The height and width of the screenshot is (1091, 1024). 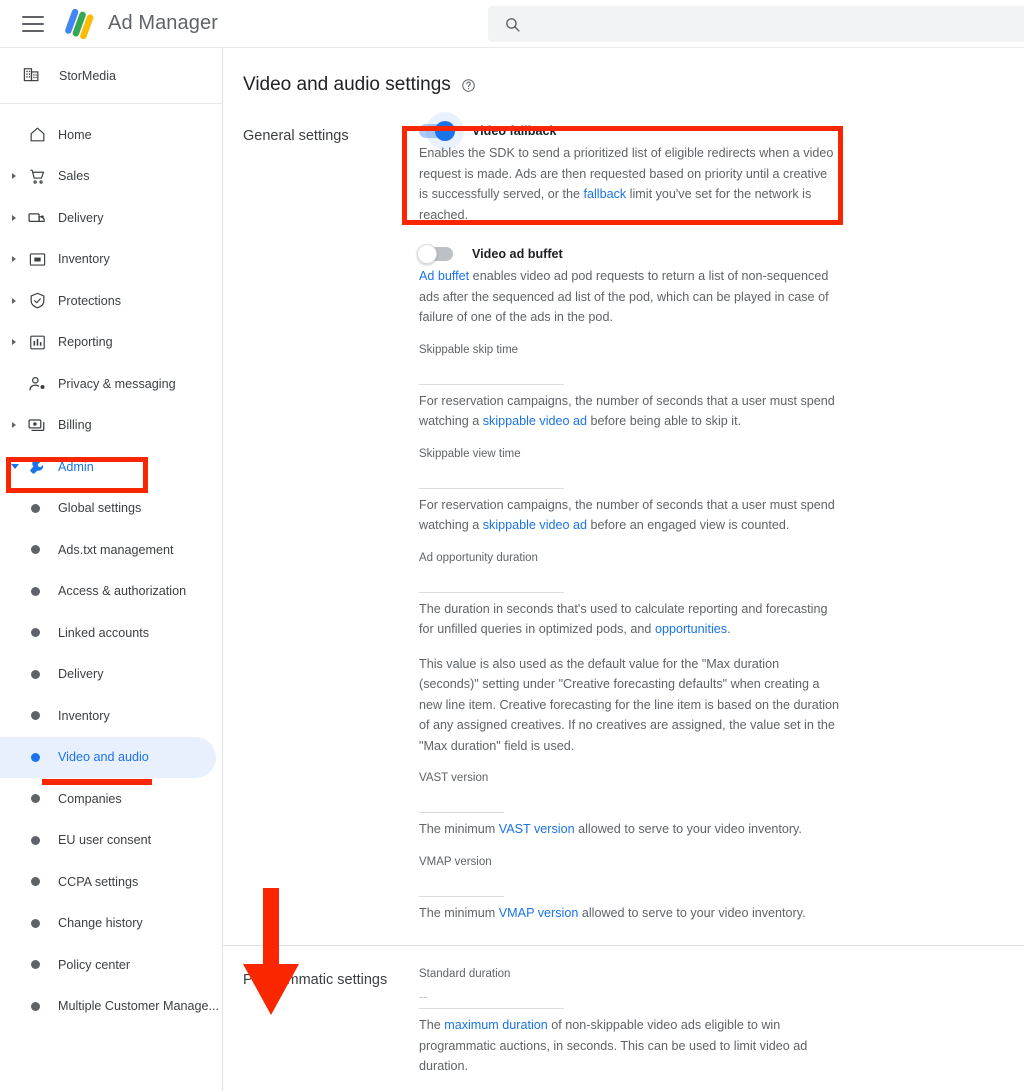 I want to click on sidebar-item-reporting: Reporting, so click(x=111, y=343).